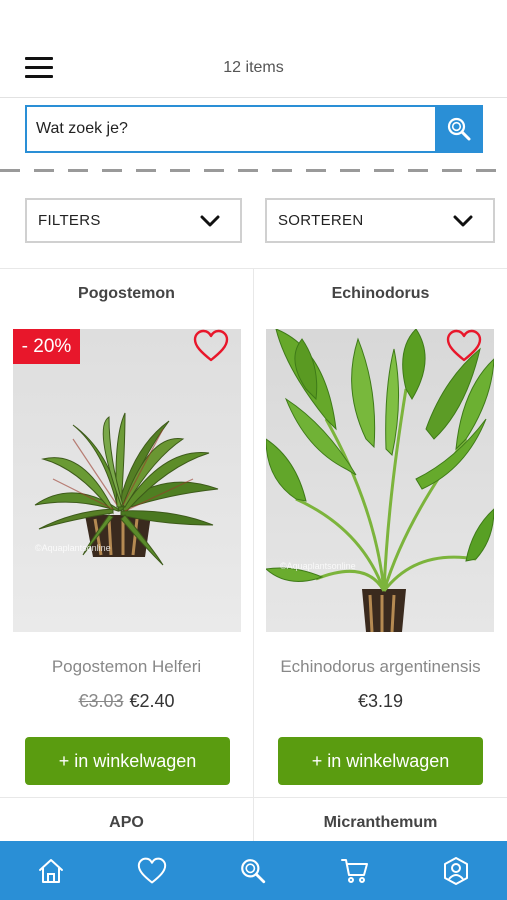  What do you see at coordinates (46, 346) in the screenshot?
I see `discount-badge: - 20%` at bounding box center [46, 346].